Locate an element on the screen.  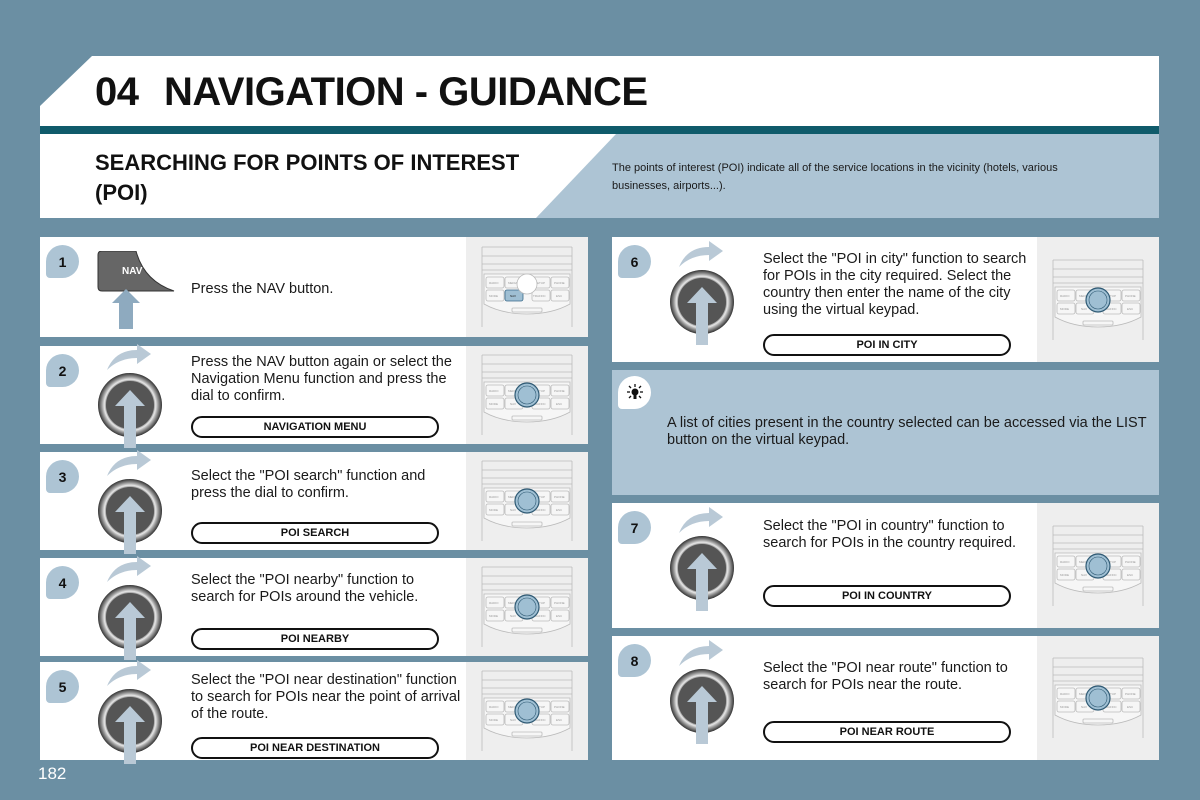
section-title: SEARCHING FOR POINTS OF INTEREST (POI) is located at coordinates (307, 177).